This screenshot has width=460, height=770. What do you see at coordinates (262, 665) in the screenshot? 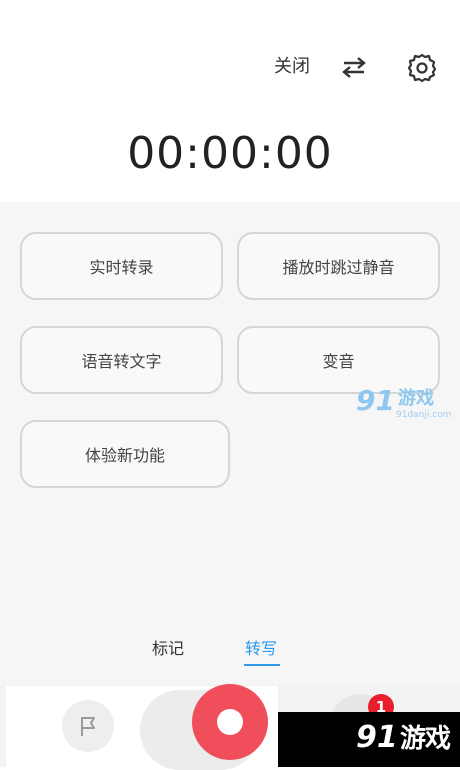
I see `active-tab-indicator` at bounding box center [262, 665].